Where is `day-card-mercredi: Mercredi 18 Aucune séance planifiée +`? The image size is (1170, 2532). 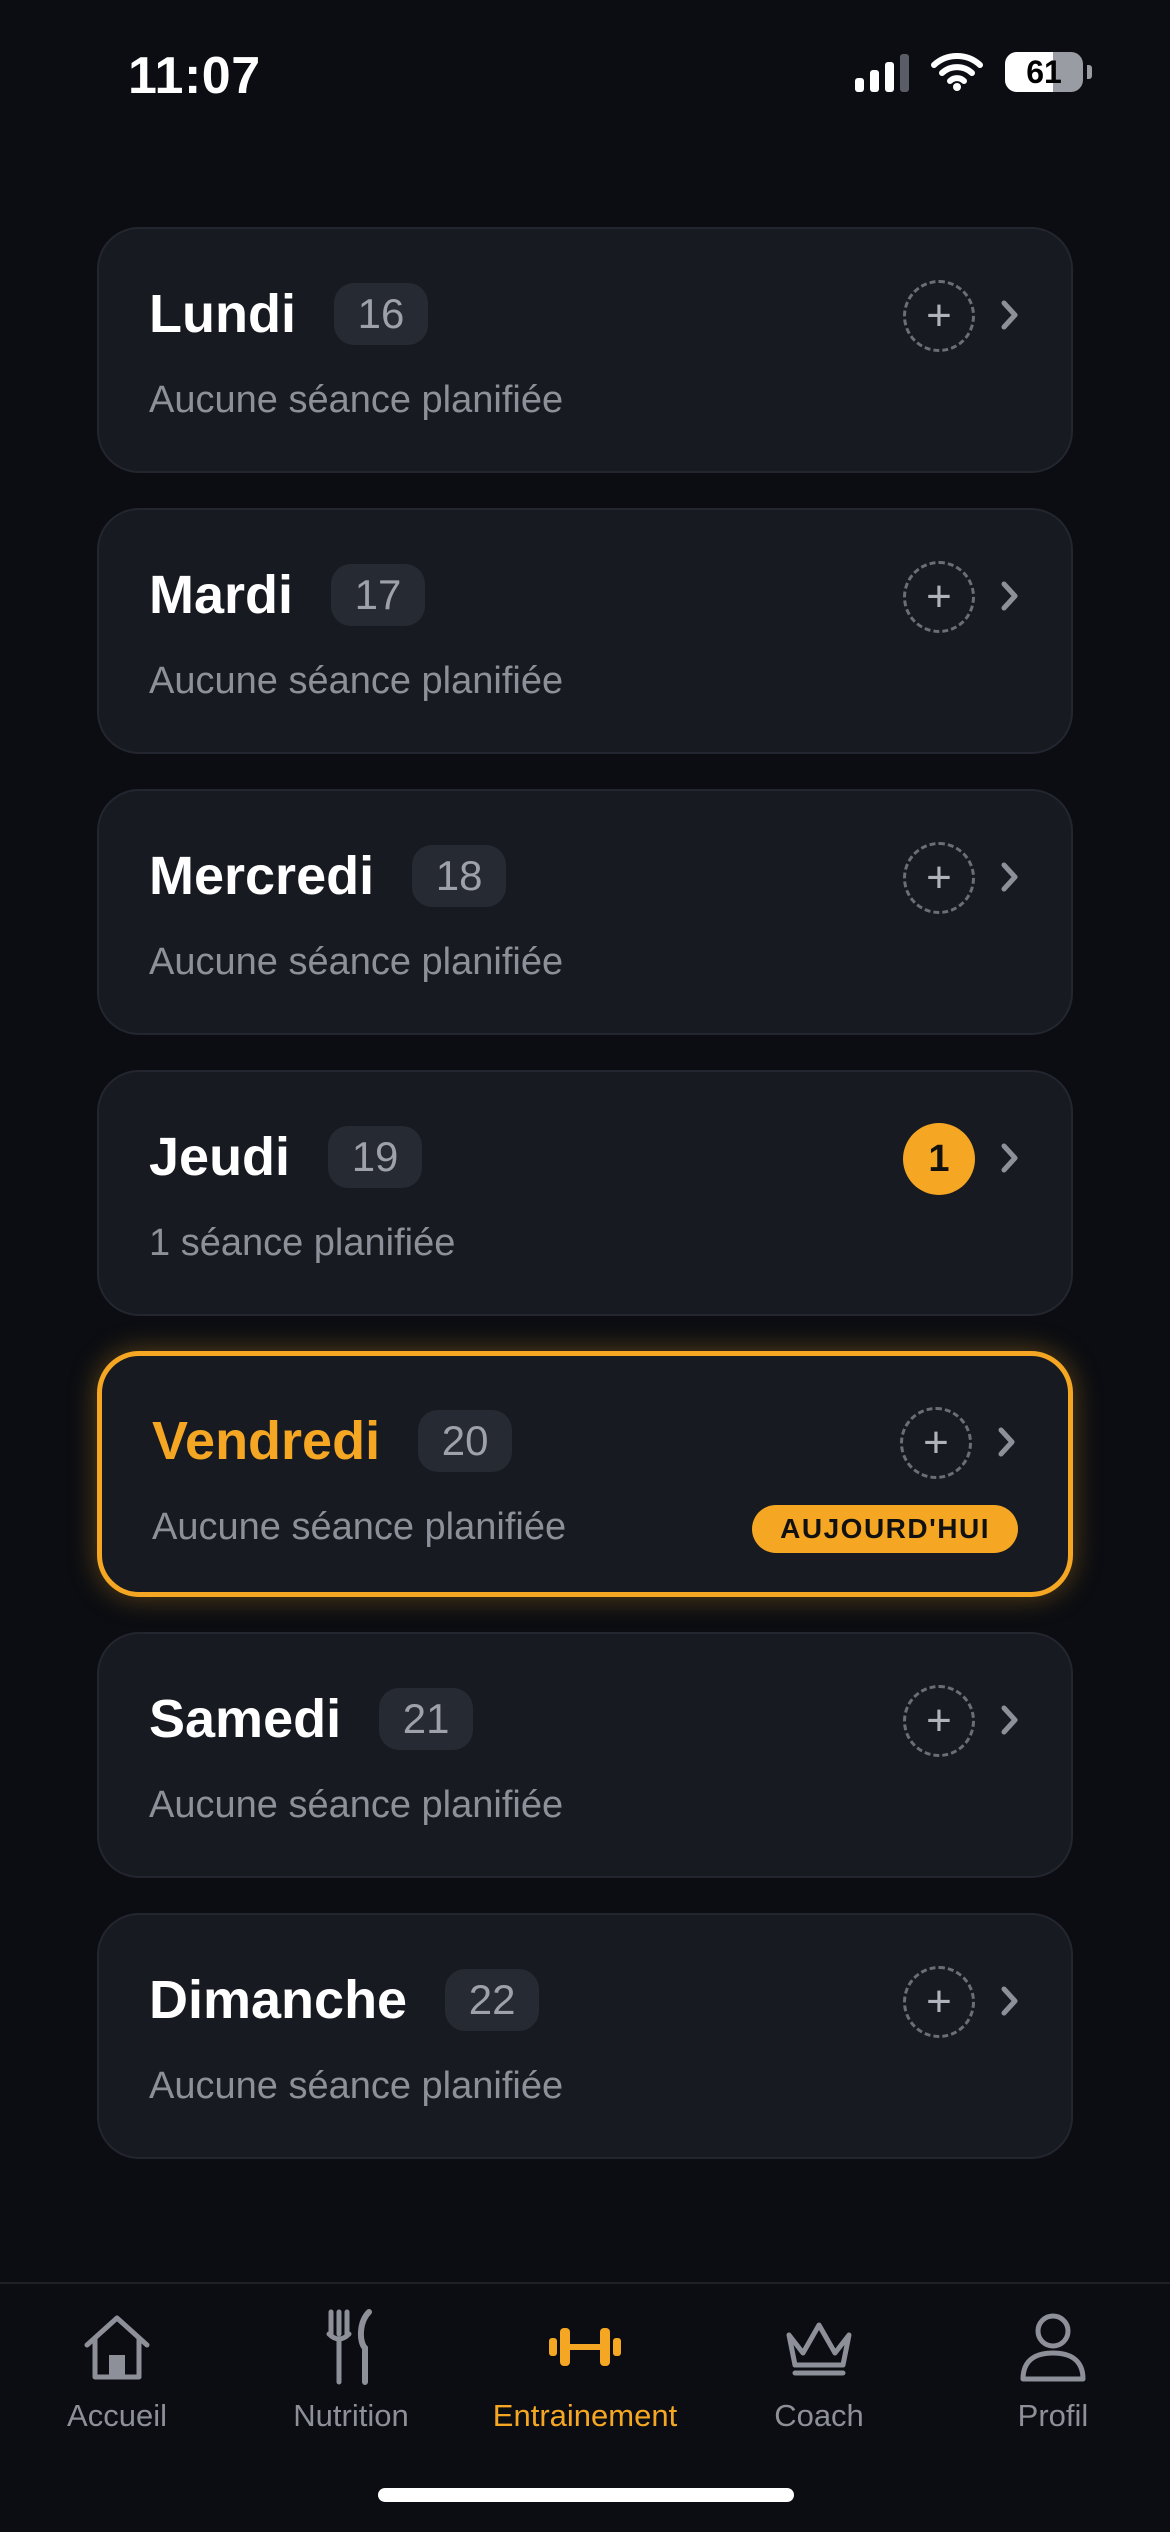
day-card-mercredi: Mercredi 18 Aucune séance planifiée + is located at coordinates (585, 912).